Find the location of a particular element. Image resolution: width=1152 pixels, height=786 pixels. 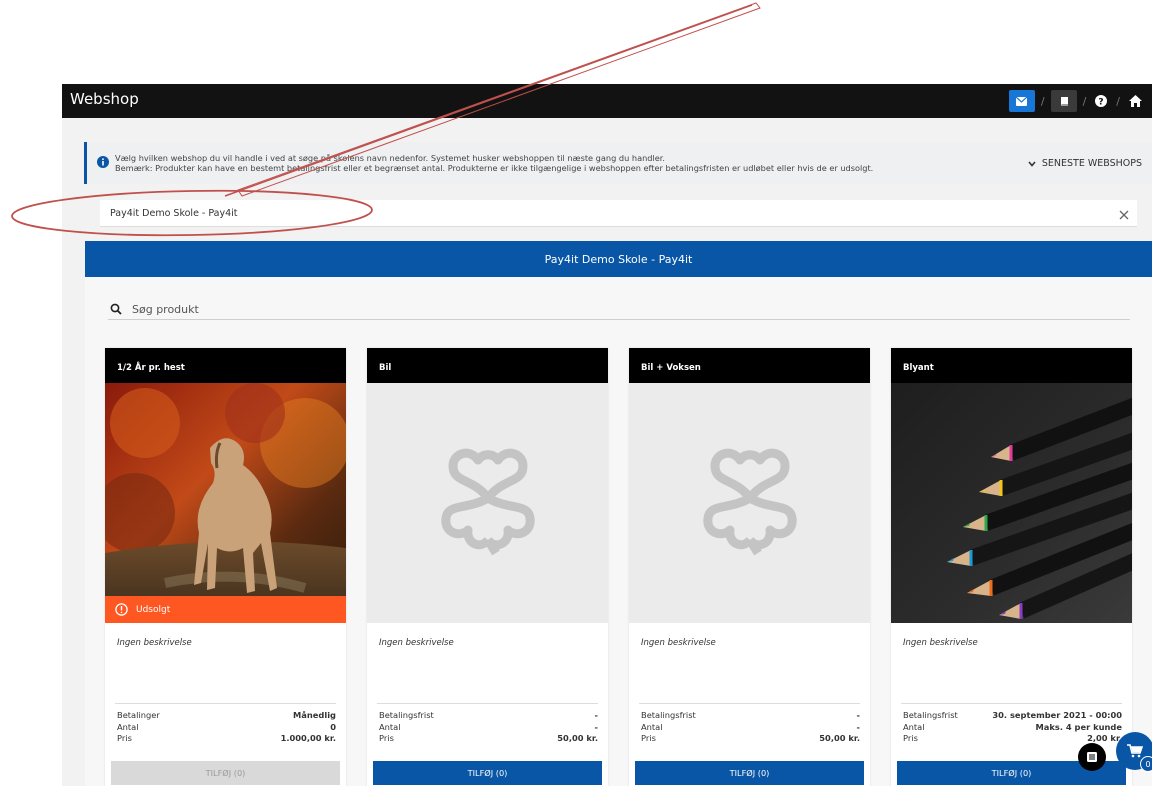

book-icon is located at coordinates (1064, 101).